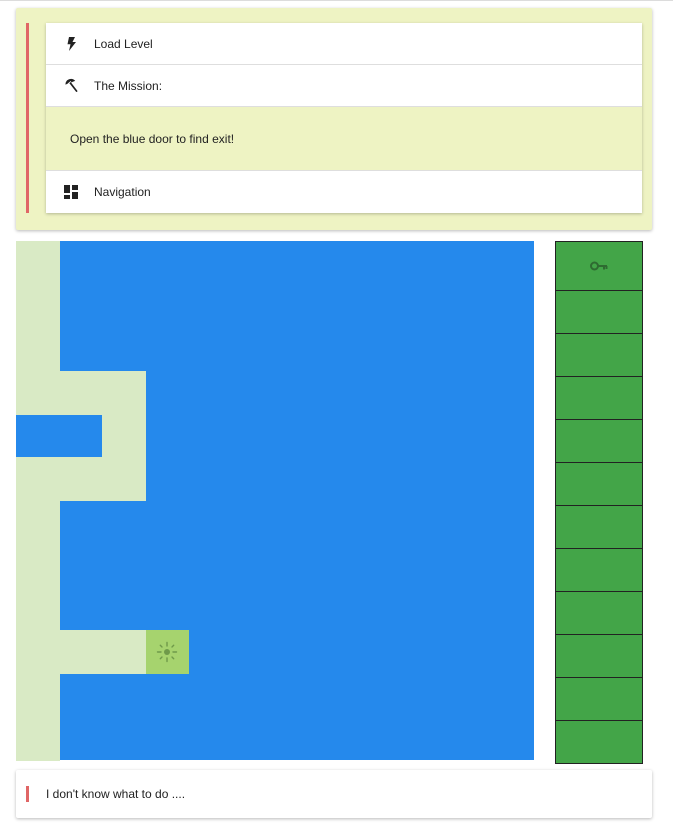 The height and width of the screenshot is (837, 673). I want to click on sun-icon, so click(167, 652).